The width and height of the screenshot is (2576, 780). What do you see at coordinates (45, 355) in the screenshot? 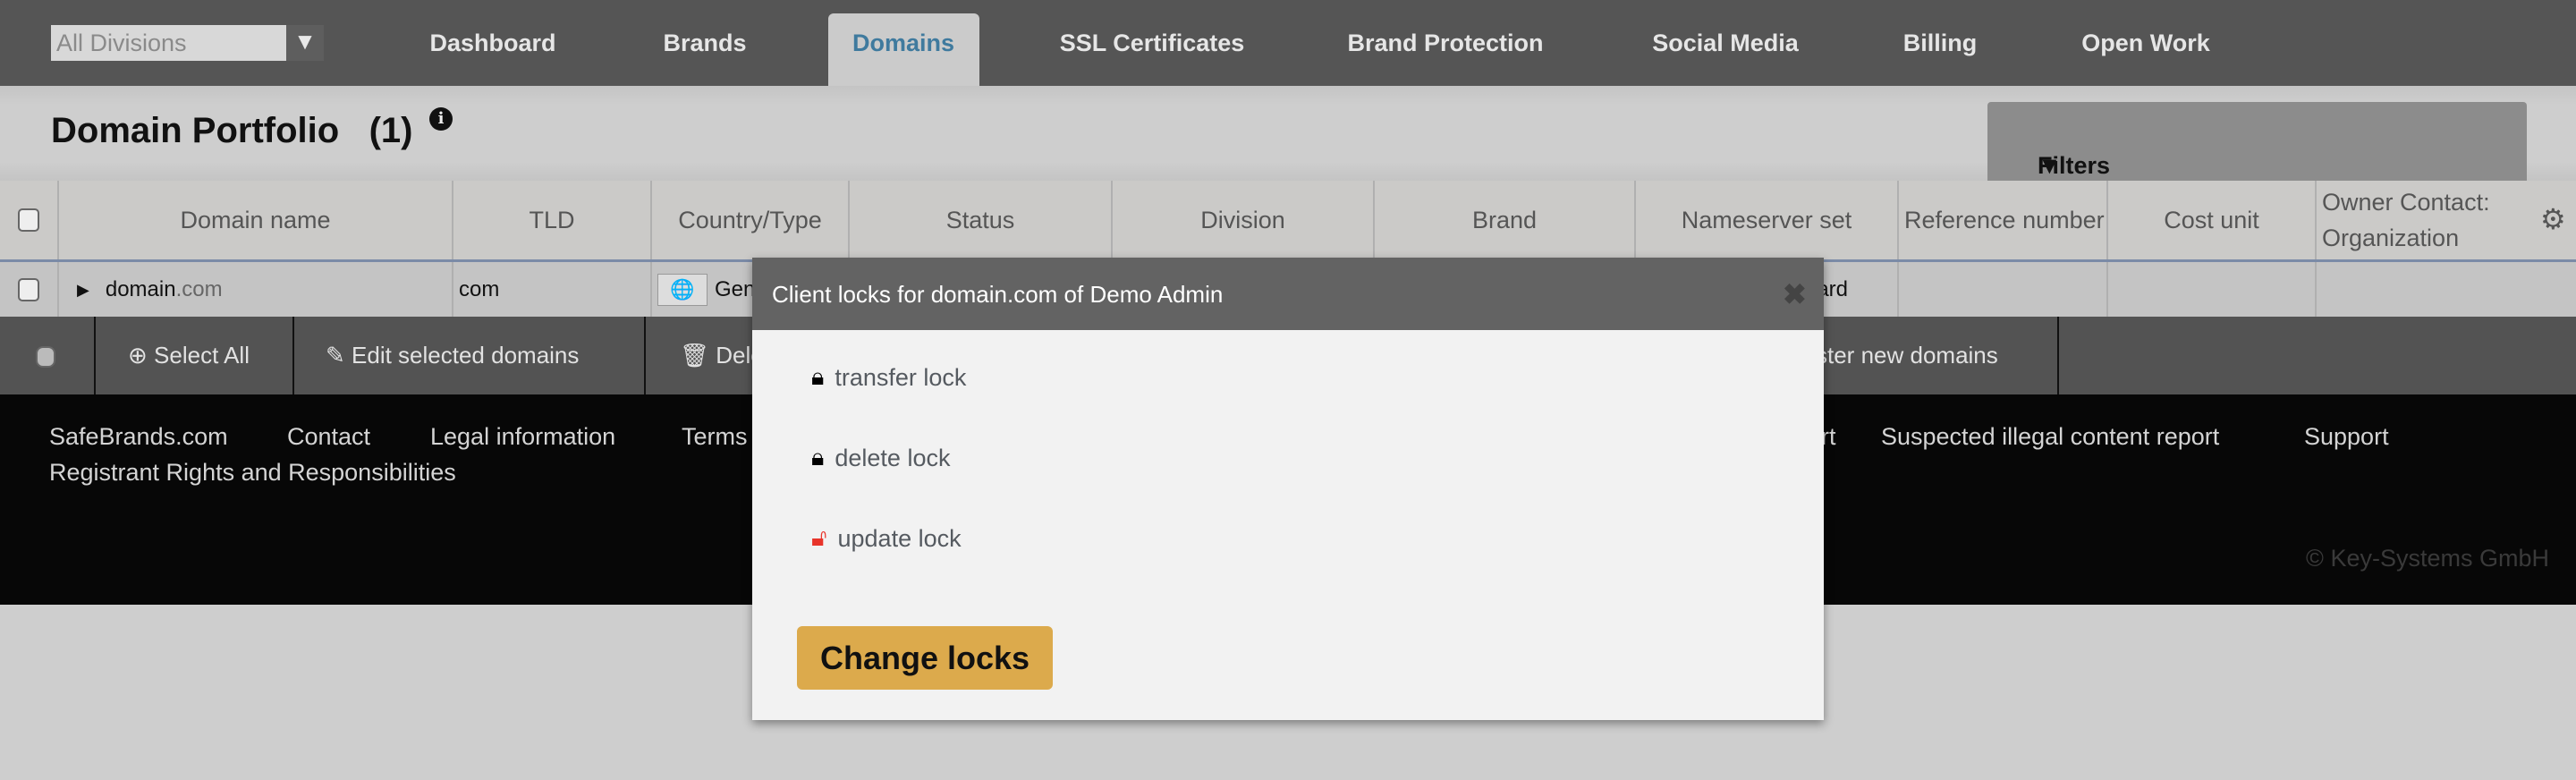
I see `bulk-checkbox` at bounding box center [45, 355].